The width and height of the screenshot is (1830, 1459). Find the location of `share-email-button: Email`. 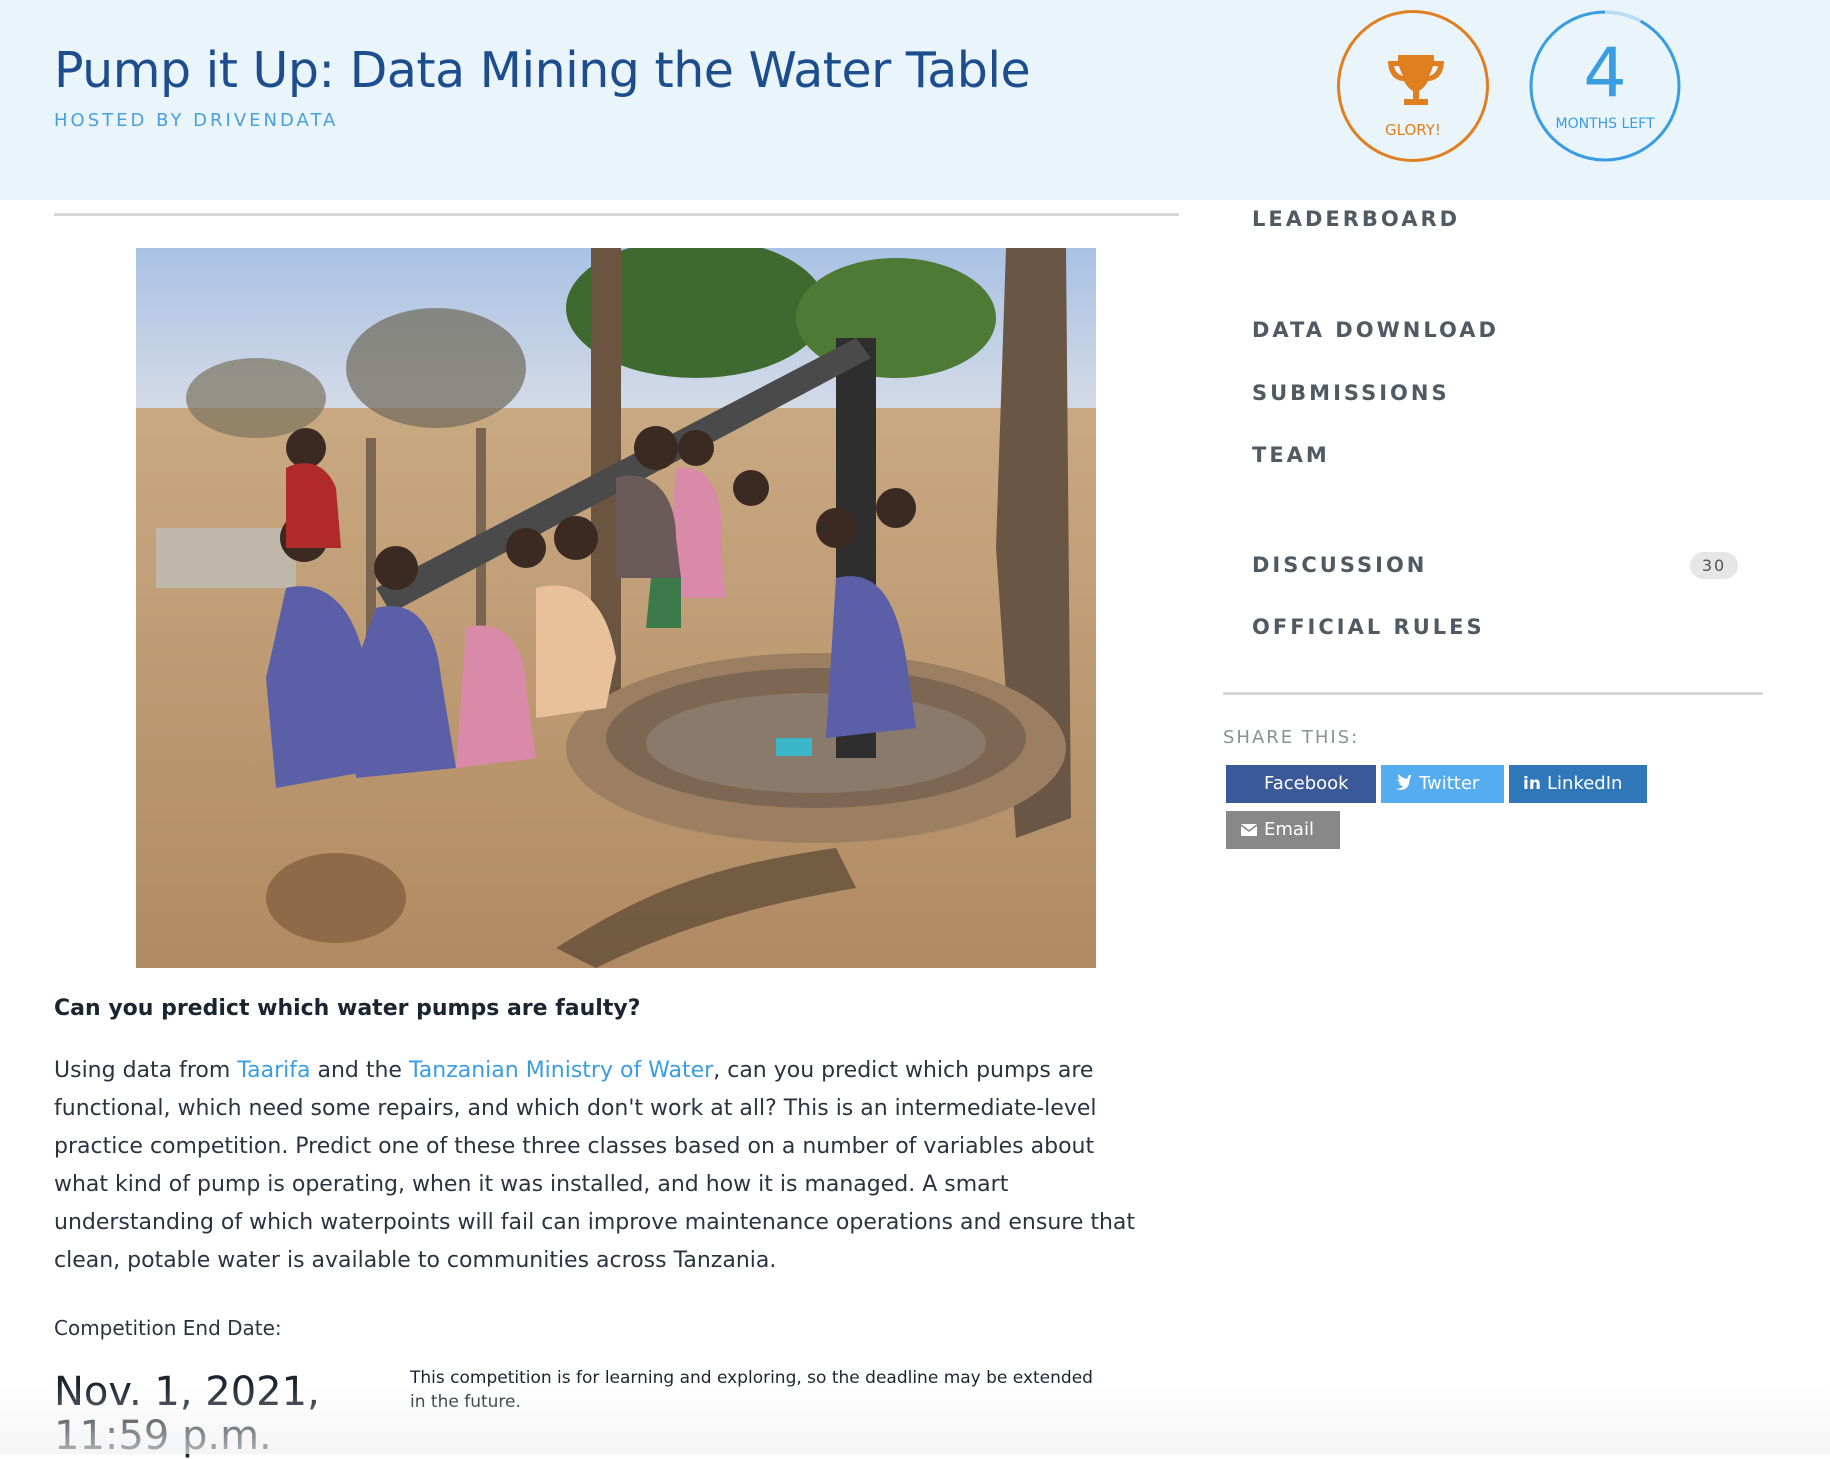

share-email-button: Email is located at coordinates (1283, 830).